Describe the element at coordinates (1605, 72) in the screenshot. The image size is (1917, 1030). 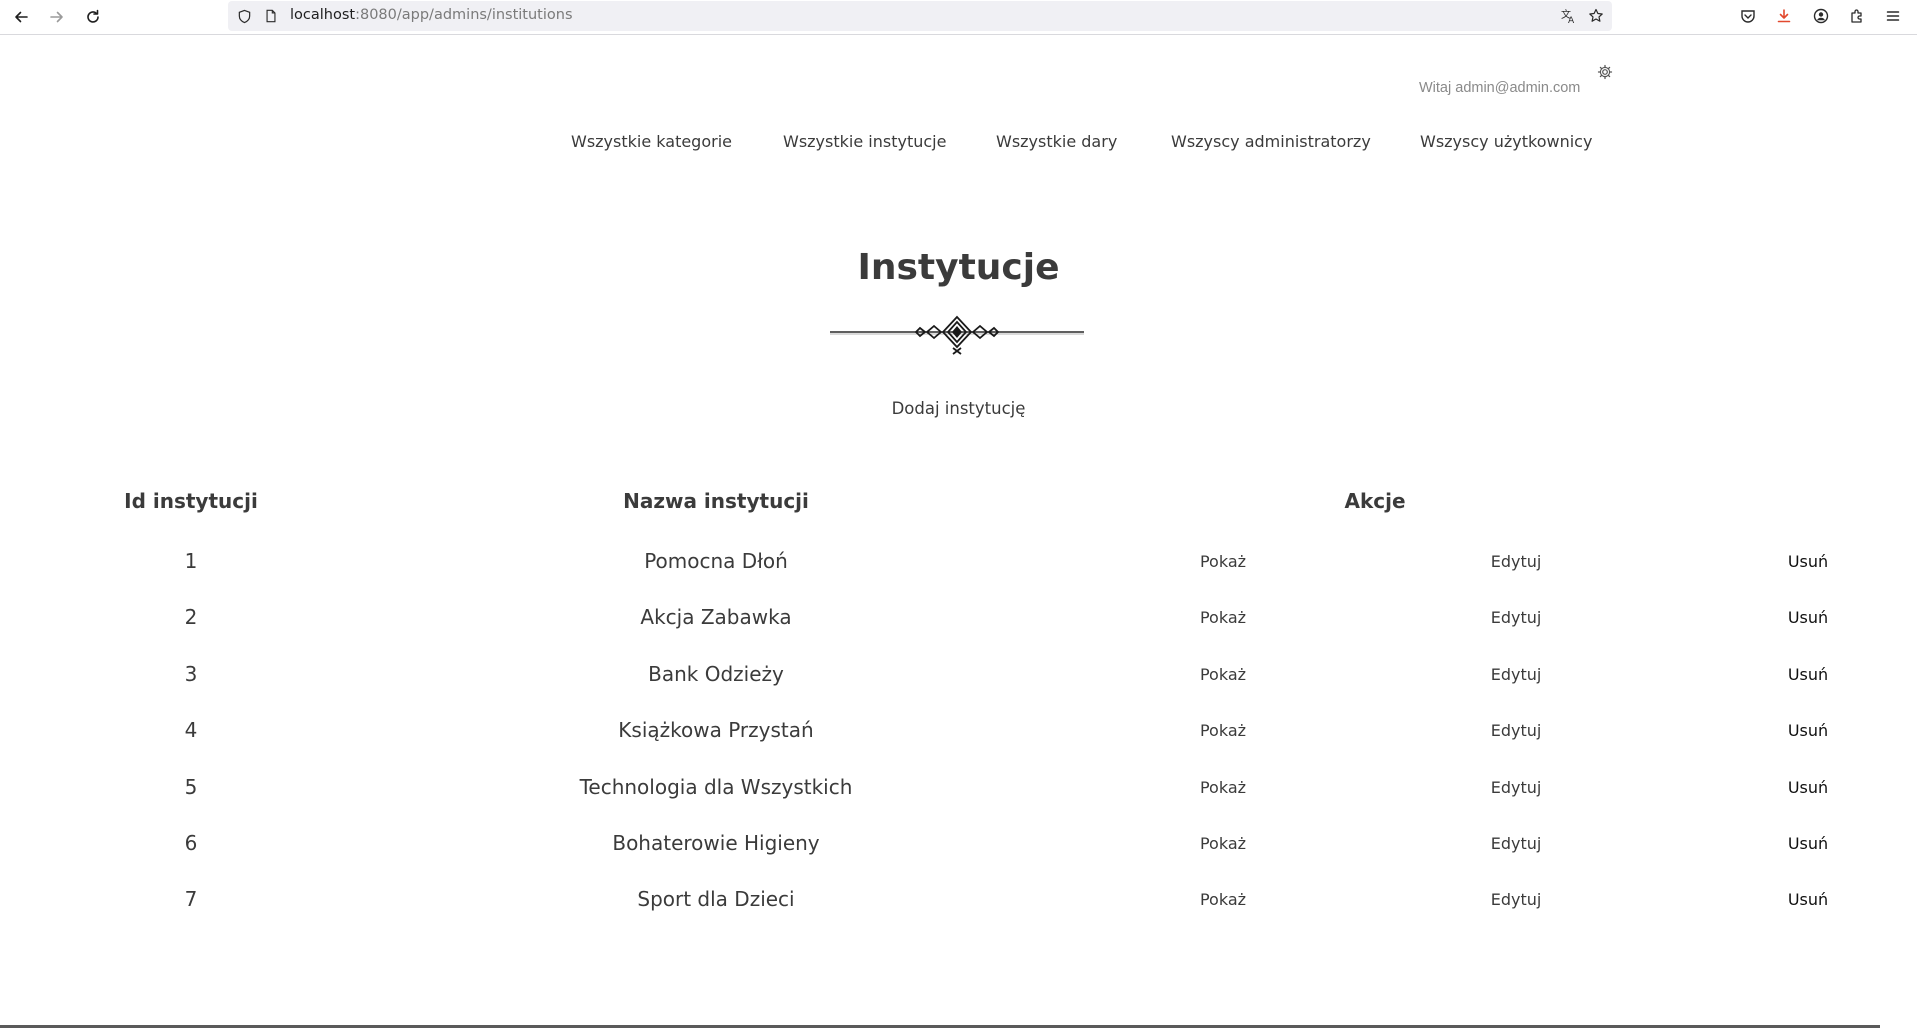
I see `gear-icon` at that location.